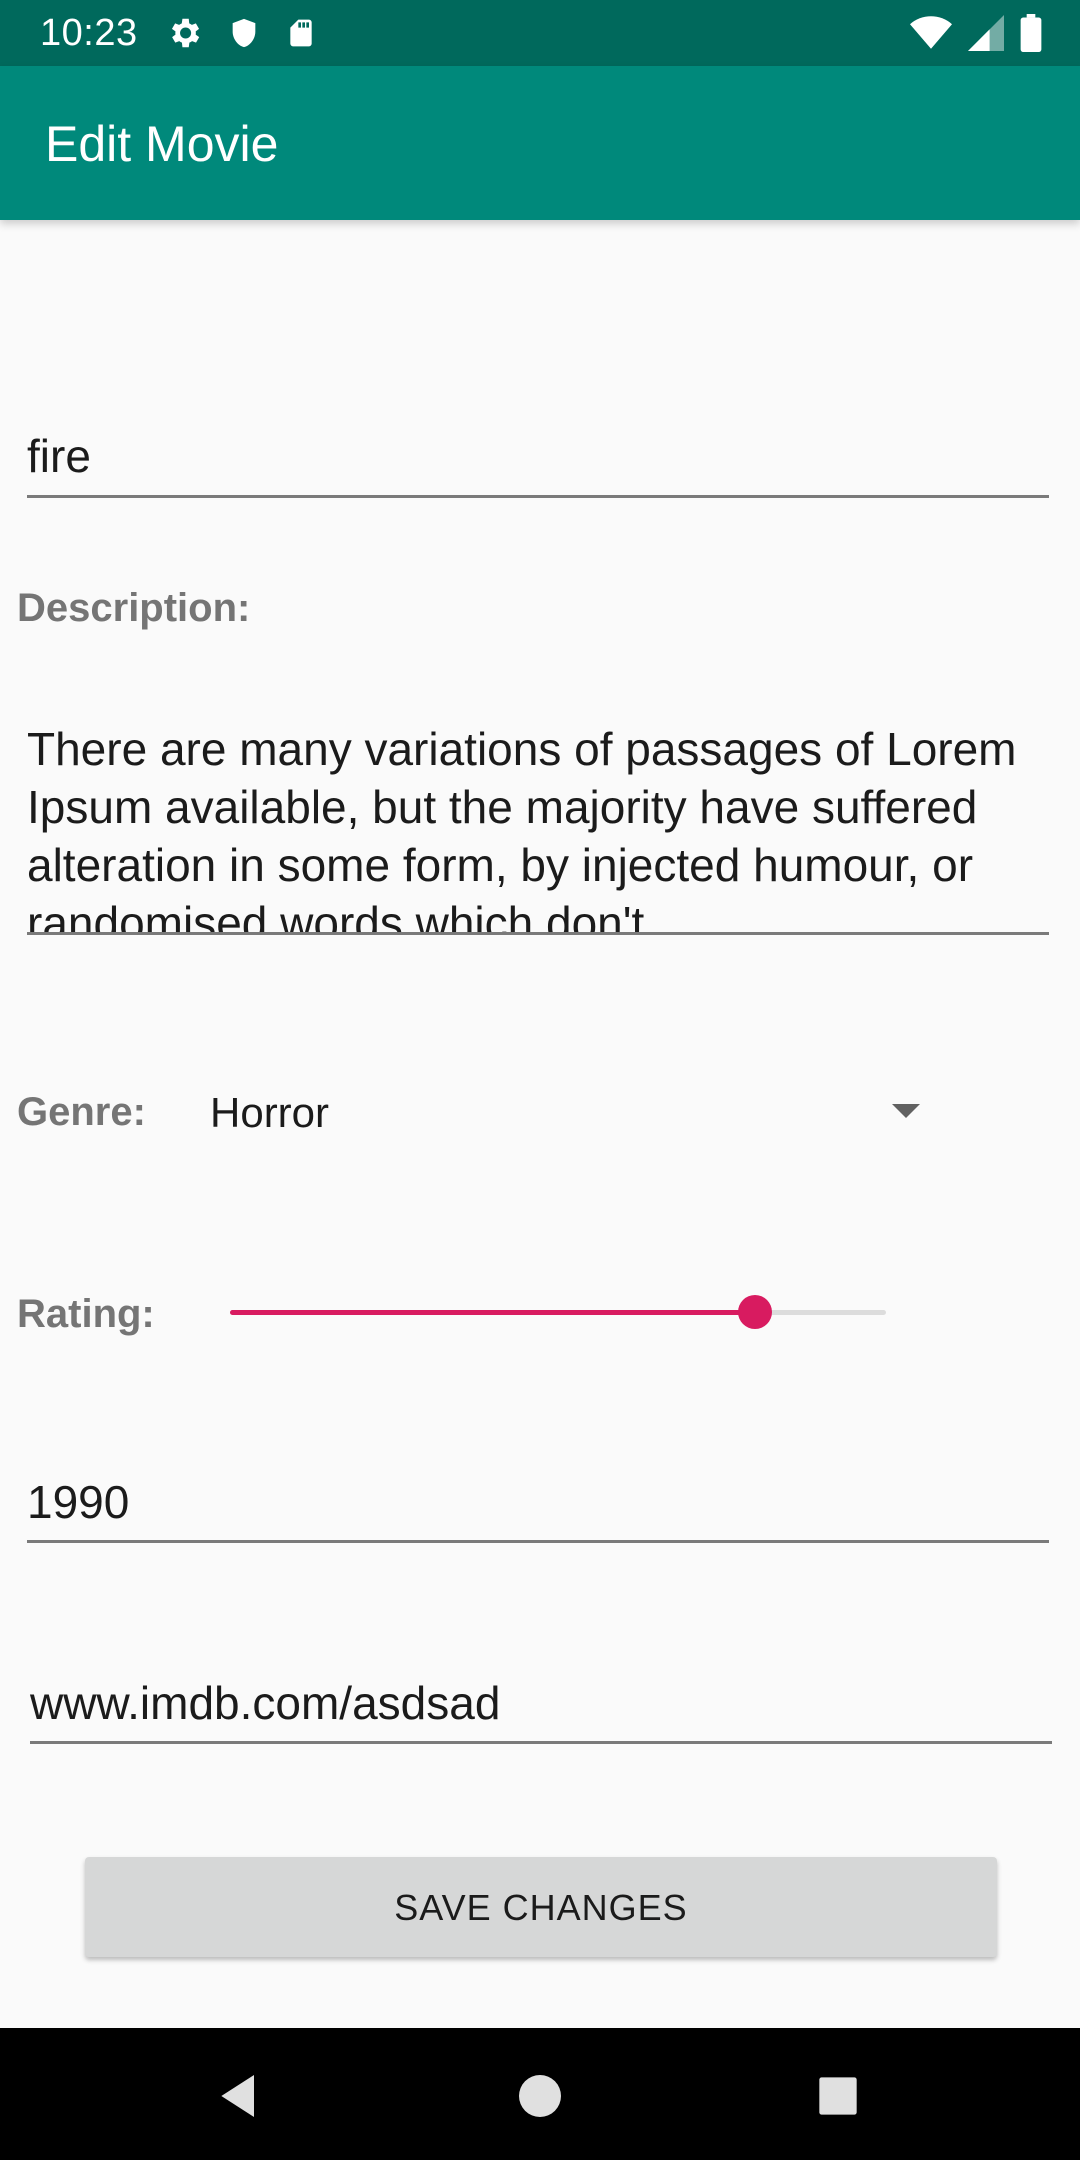 This screenshot has height=2160, width=1080. I want to click on navigation-bar, so click(540, 2094).